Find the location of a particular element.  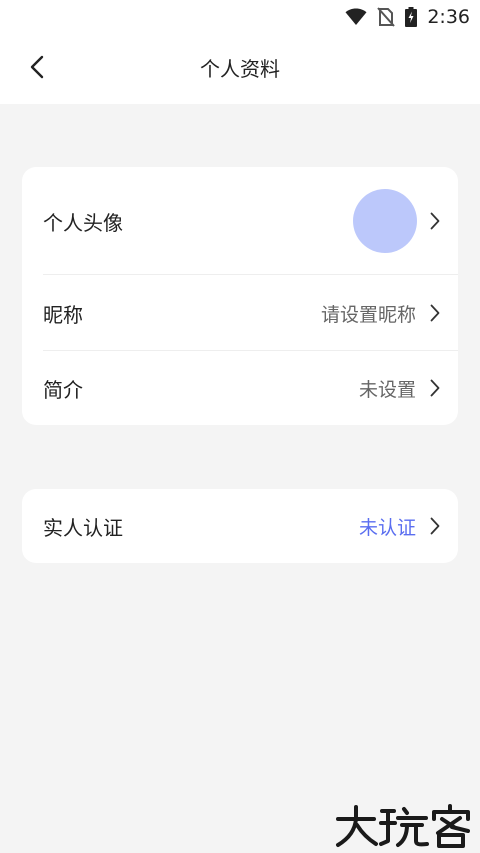

status-time: 2:36 is located at coordinates (448, 17).